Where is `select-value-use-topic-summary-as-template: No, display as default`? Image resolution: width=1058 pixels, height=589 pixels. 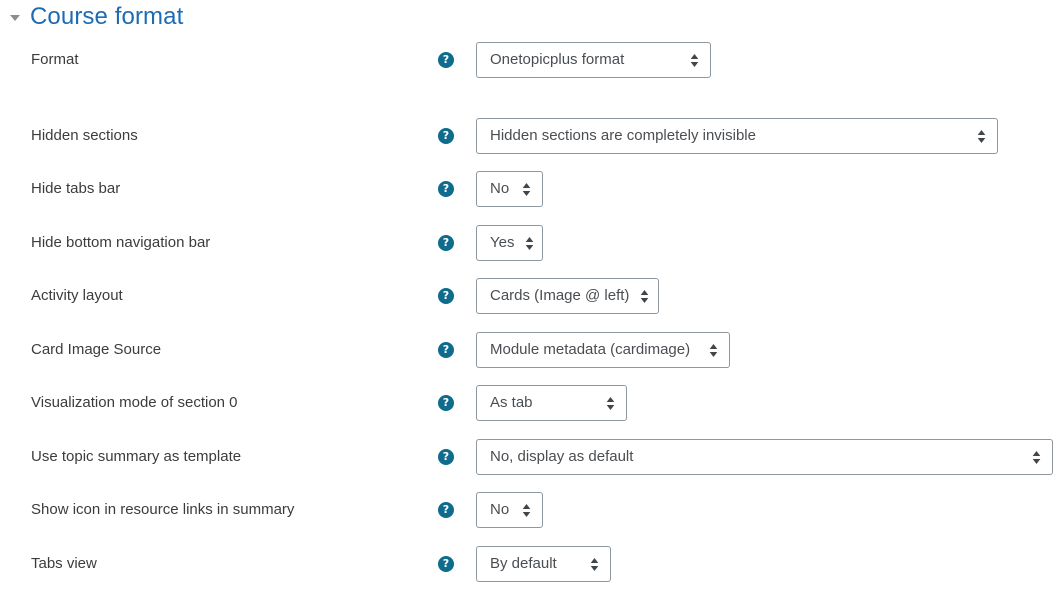
select-value-use-topic-summary-as-template: No, display as default is located at coordinates (562, 456).